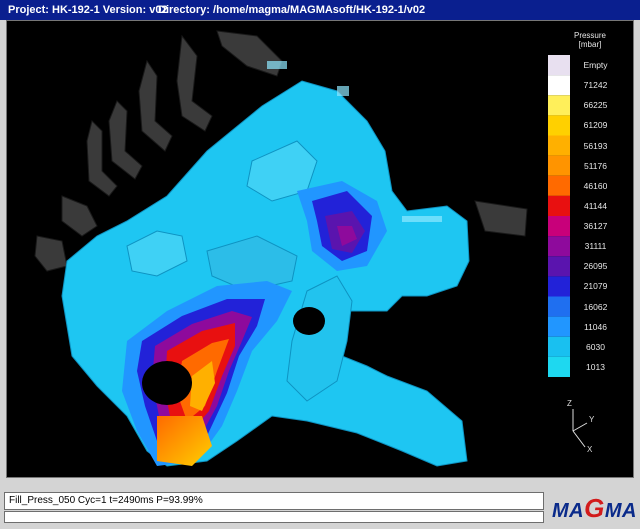 The width and height of the screenshot is (640, 529). I want to click on logo-text-ma-2: MA, so click(620, 511).